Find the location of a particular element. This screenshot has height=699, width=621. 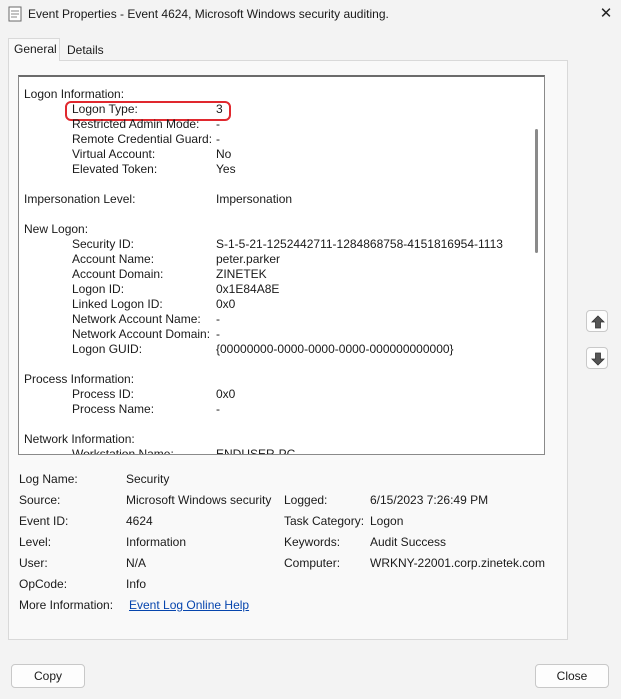

description-value: peter.parker is located at coordinates (248, 259).